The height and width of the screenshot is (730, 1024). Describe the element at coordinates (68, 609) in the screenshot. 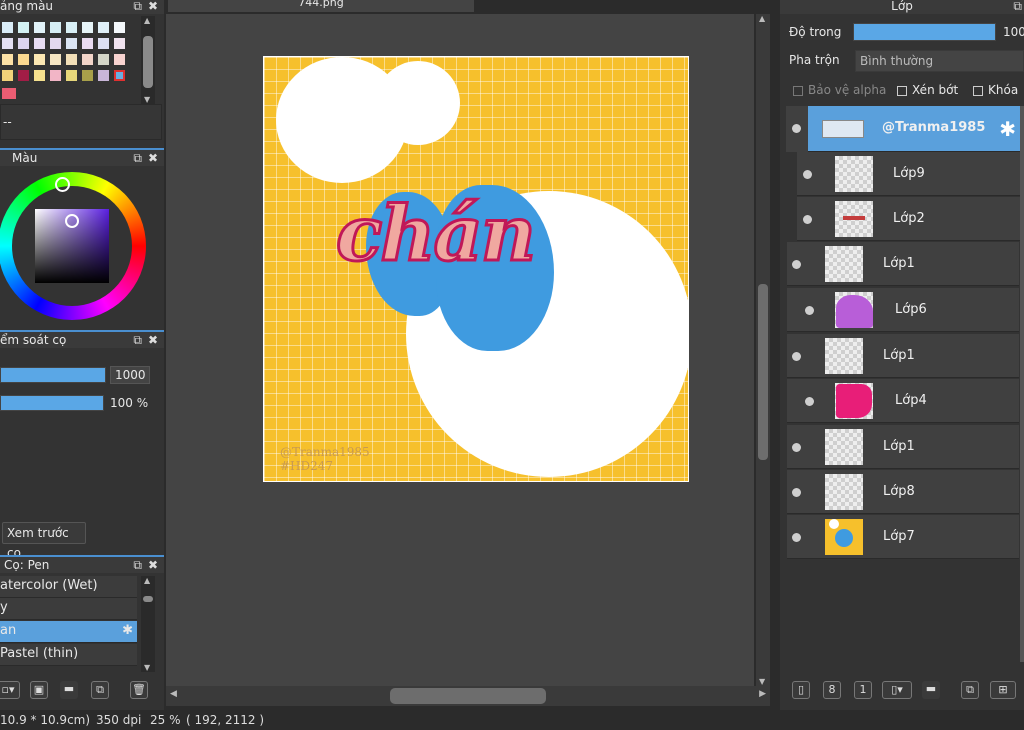

I see `brush-item: y` at that location.